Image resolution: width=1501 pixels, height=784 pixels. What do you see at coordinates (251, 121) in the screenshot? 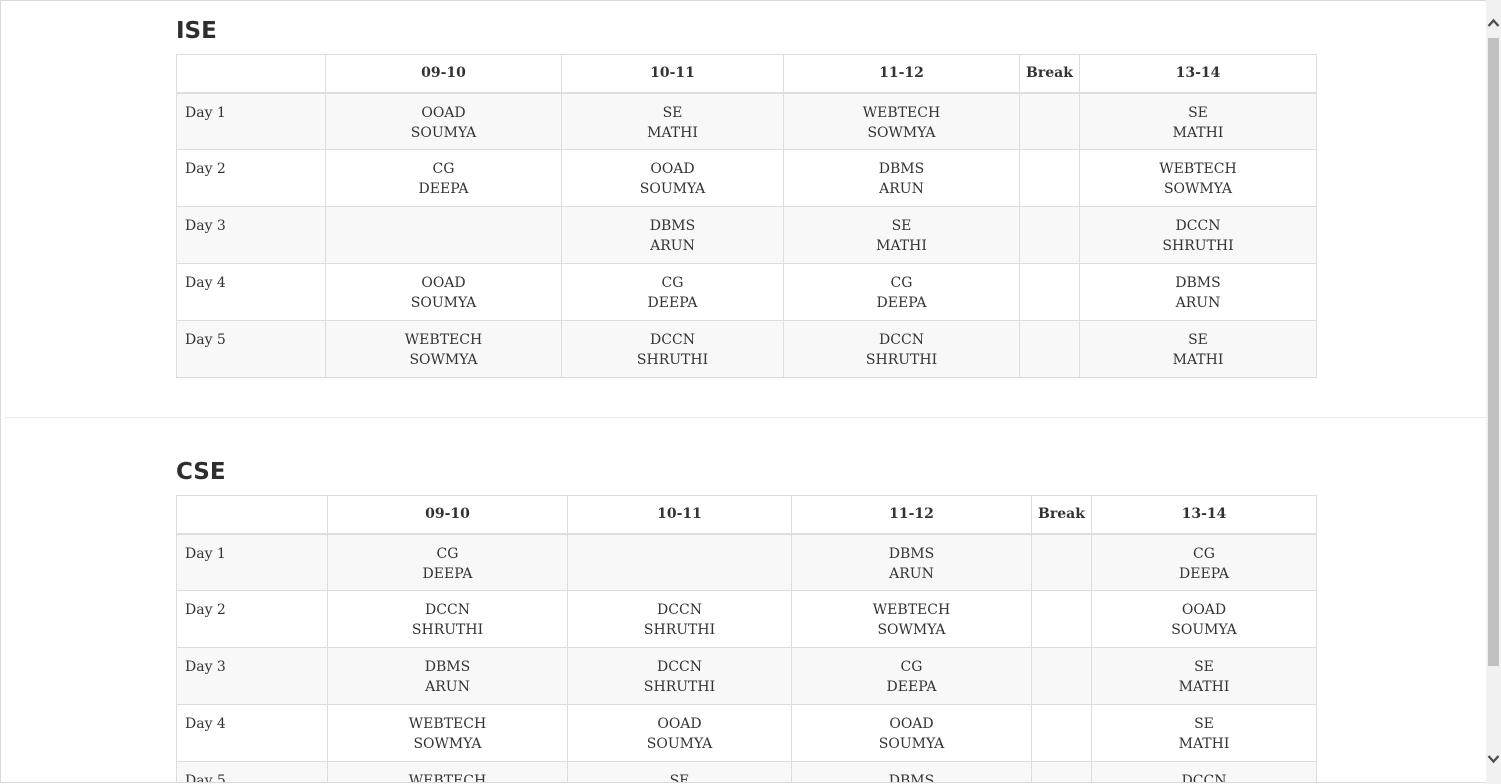
I see `day-label: Day 1` at bounding box center [251, 121].